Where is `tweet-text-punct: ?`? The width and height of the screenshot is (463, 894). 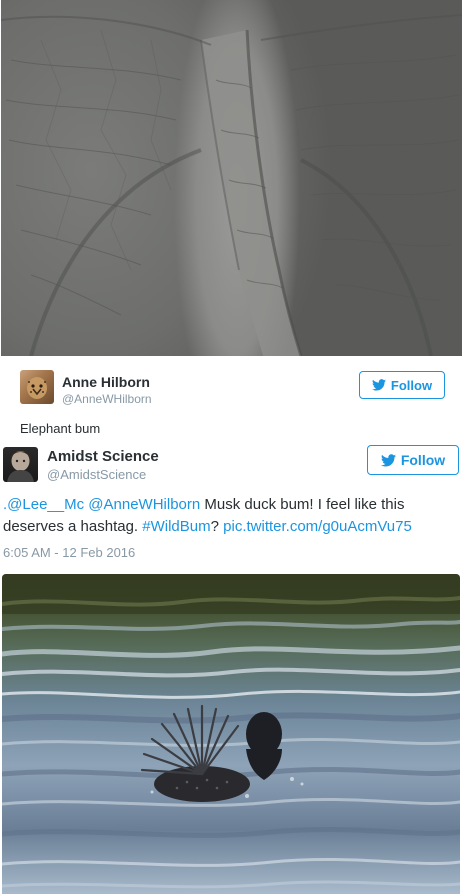 tweet-text-punct: ? is located at coordinates (217, 526).